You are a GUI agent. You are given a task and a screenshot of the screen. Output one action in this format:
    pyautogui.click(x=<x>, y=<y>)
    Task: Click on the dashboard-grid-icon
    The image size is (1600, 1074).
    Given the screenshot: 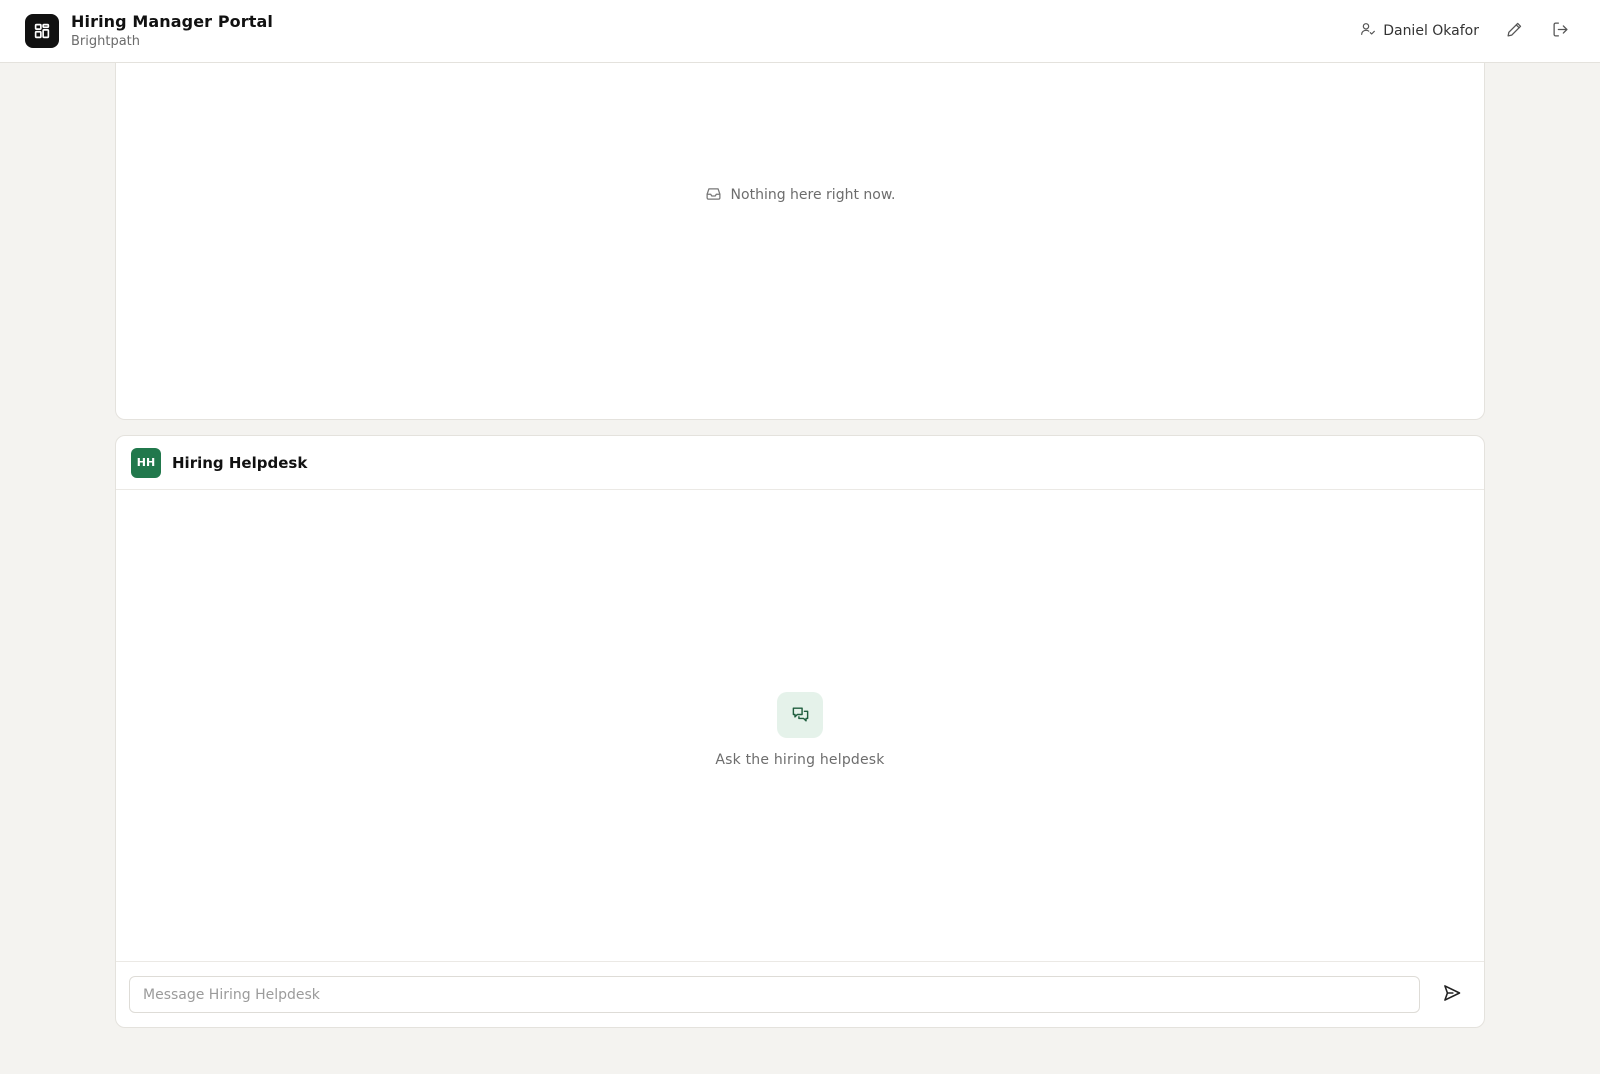 What is the action you would take?
    pyautogui.click(x=42, y=31)
    